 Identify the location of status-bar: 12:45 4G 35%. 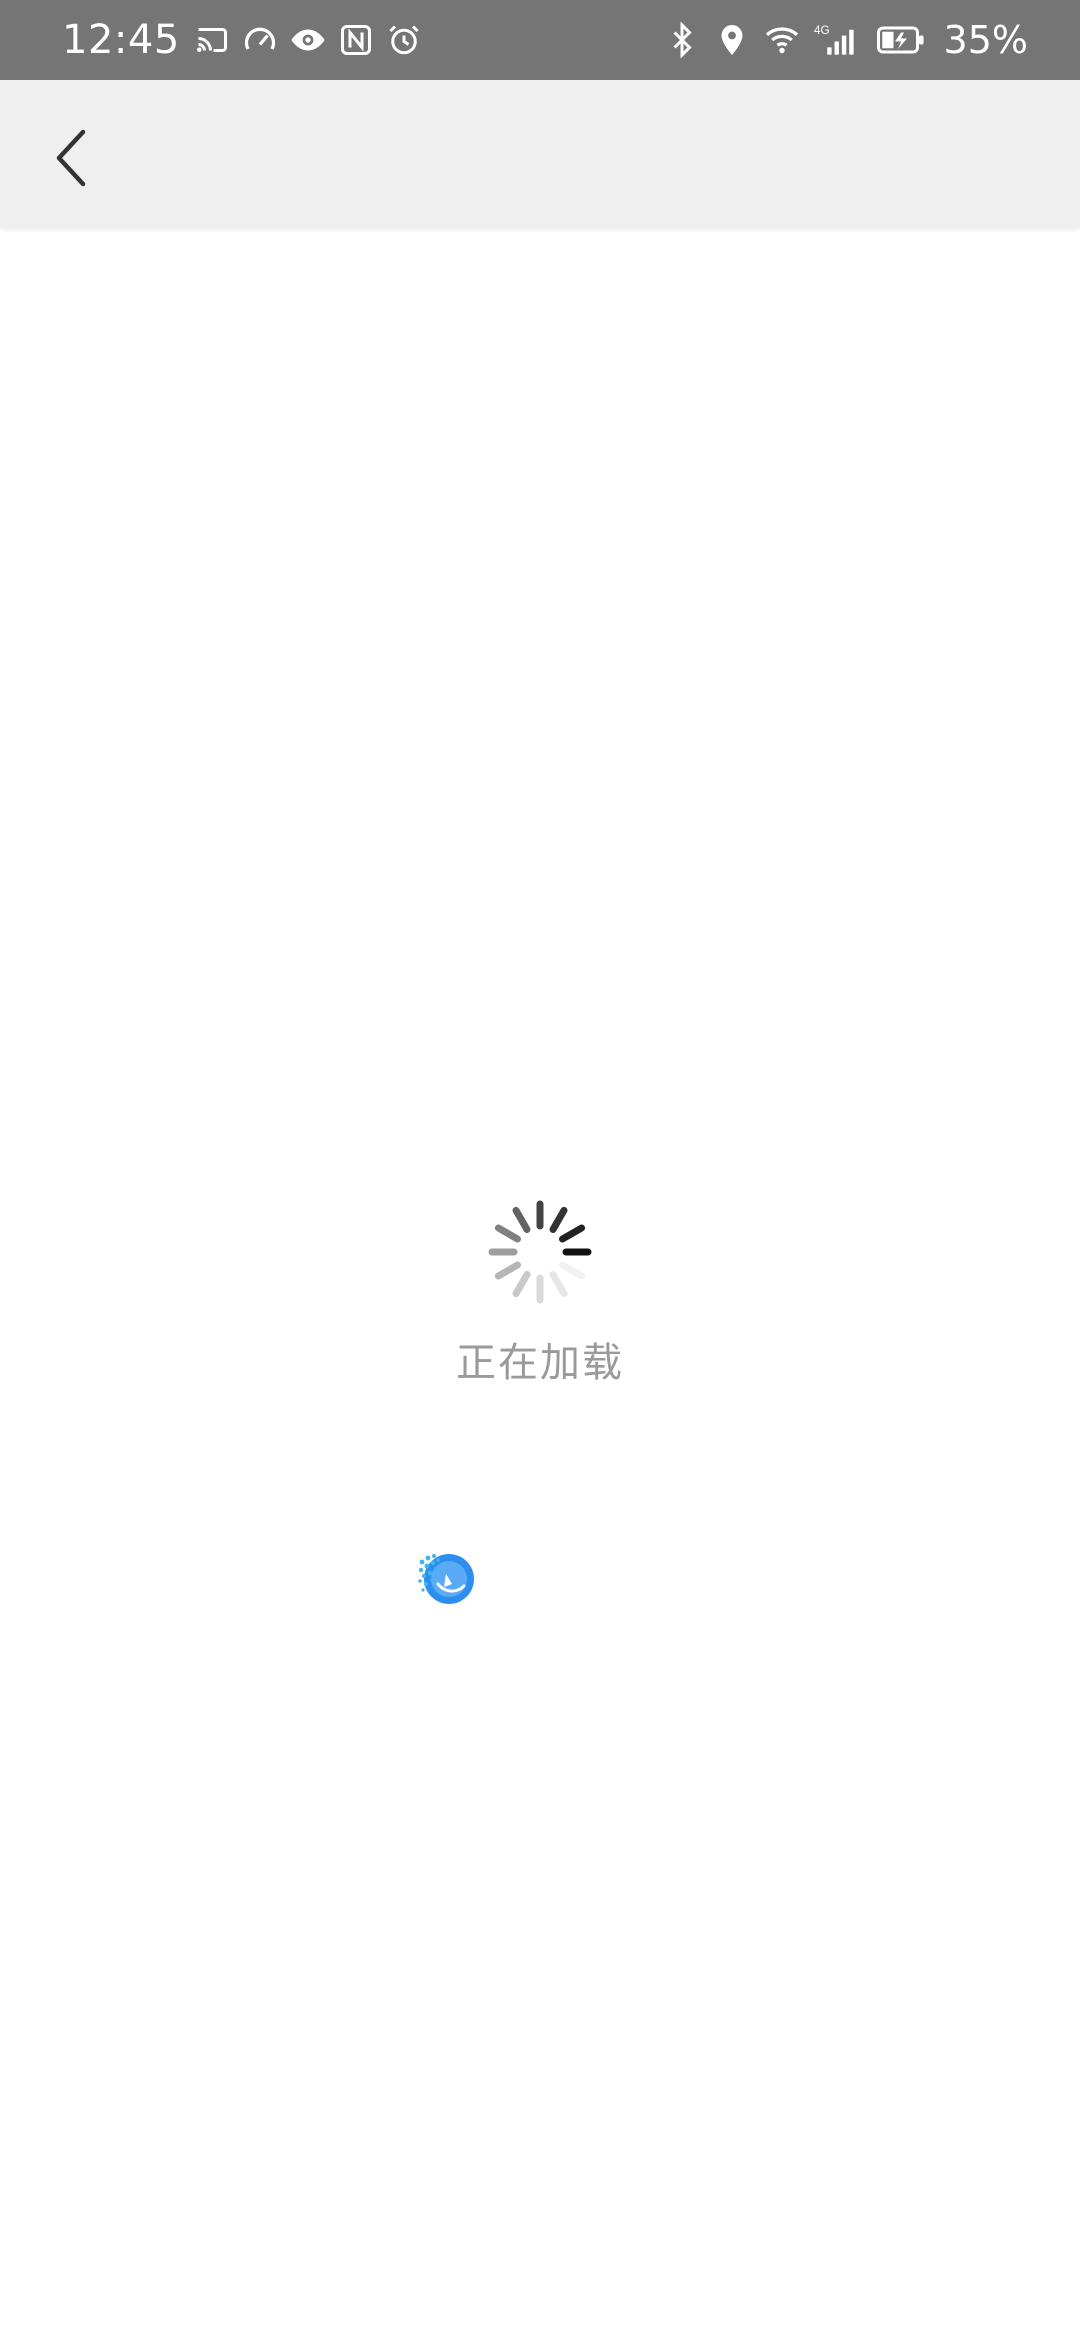
(540, 40).